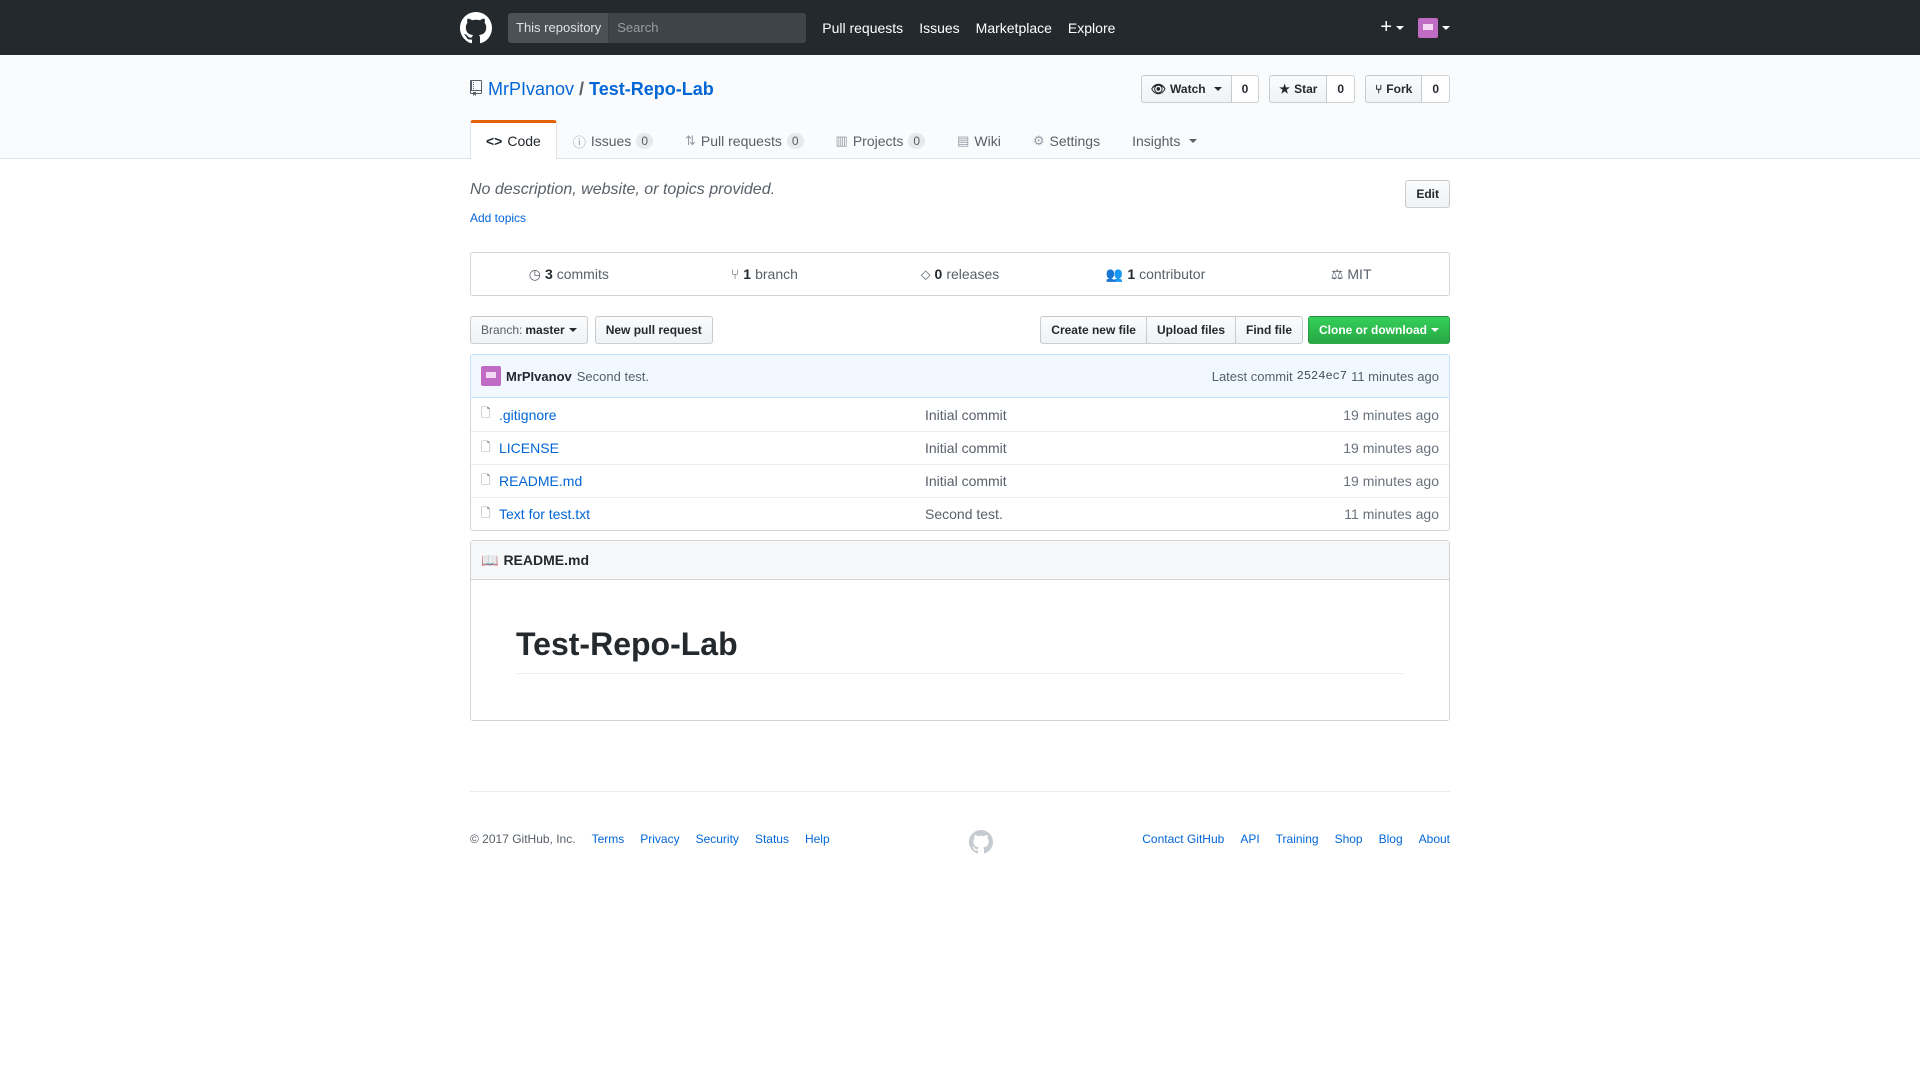 The width and height of the screenshot is (1920, 1080). Describe the element at coordinates (502, 330) in the screenshot. I see `branch-prefix: Branch:` at that location.